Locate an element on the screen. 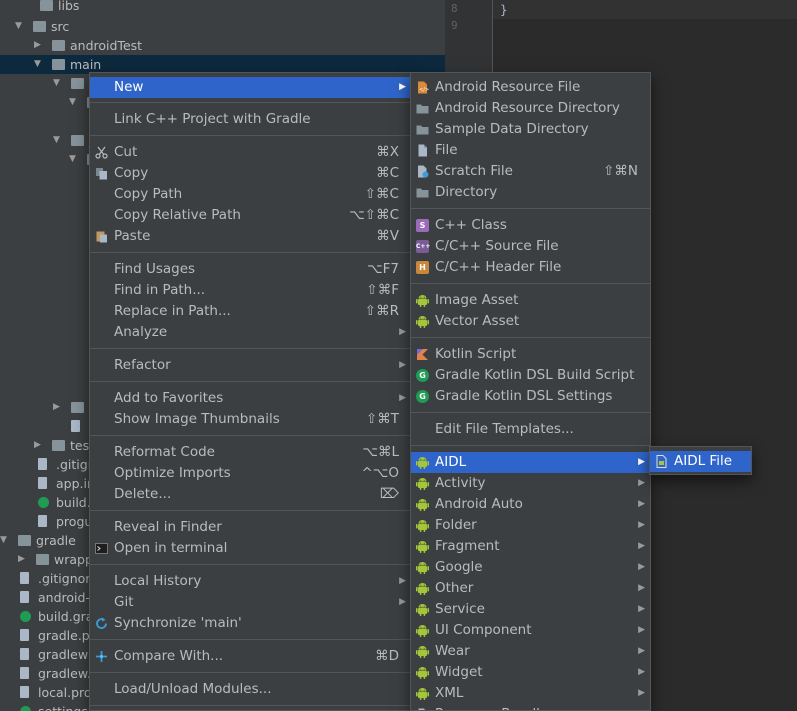 This screenshot has height=711, width=797. menu-item-folder: Folder ▶ is located at coordinates (530, 525).